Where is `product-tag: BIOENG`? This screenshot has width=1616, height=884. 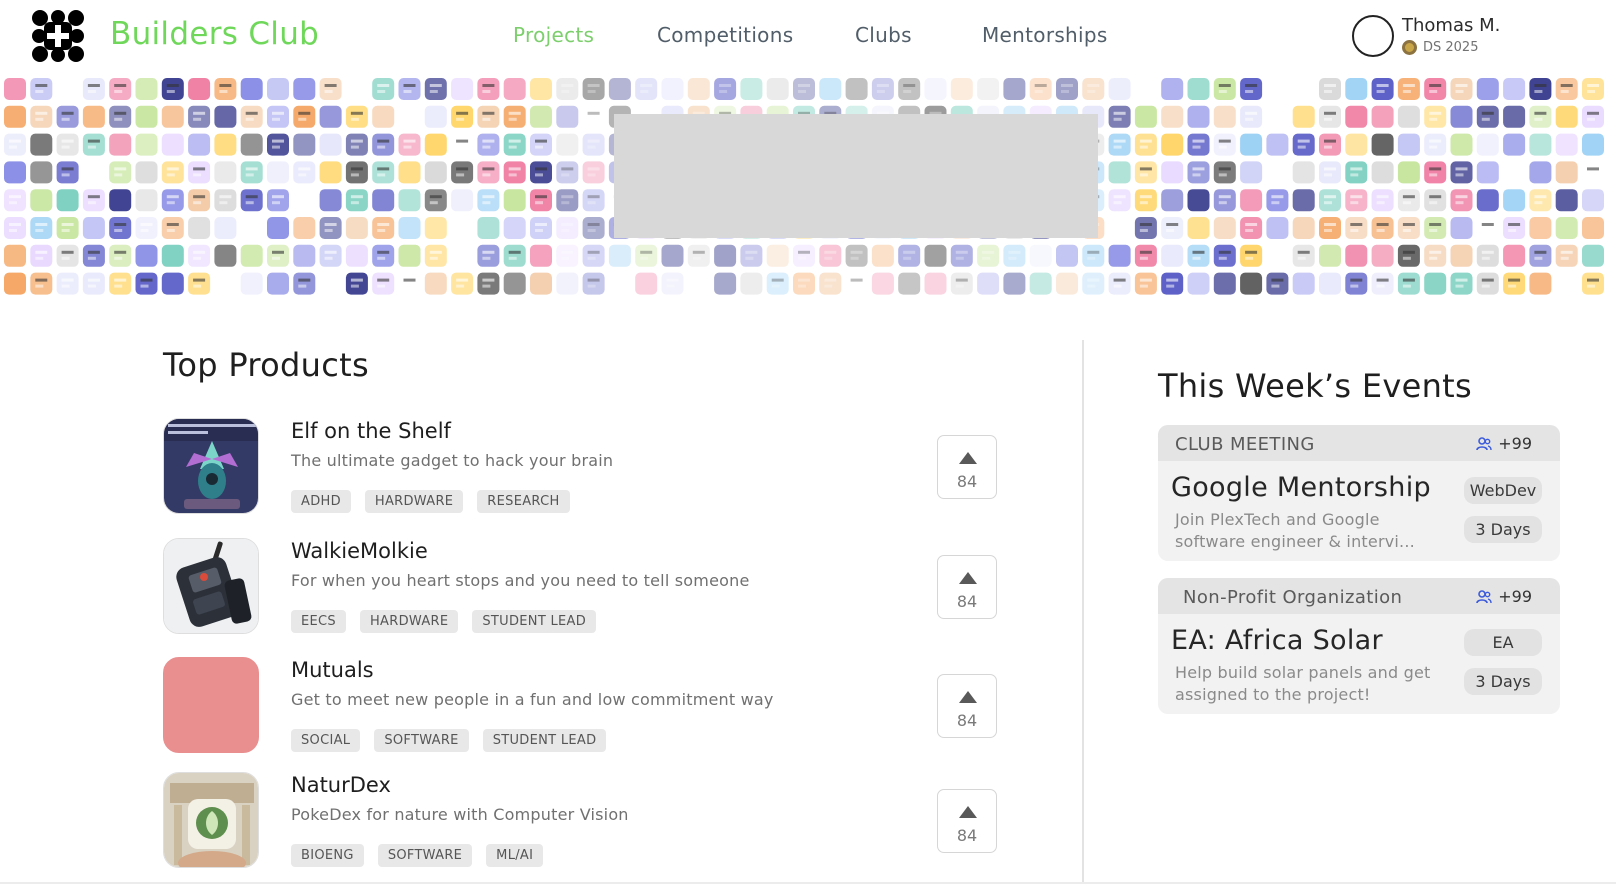
product-tag: BIOENG is located at coordinates (327, 855).